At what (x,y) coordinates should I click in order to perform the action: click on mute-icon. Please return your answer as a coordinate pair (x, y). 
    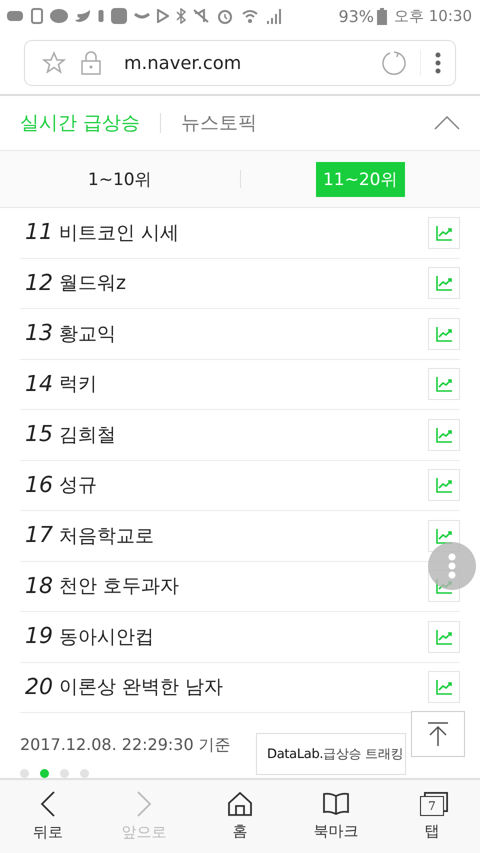
    Looking at the image, I should click on (201, 16).